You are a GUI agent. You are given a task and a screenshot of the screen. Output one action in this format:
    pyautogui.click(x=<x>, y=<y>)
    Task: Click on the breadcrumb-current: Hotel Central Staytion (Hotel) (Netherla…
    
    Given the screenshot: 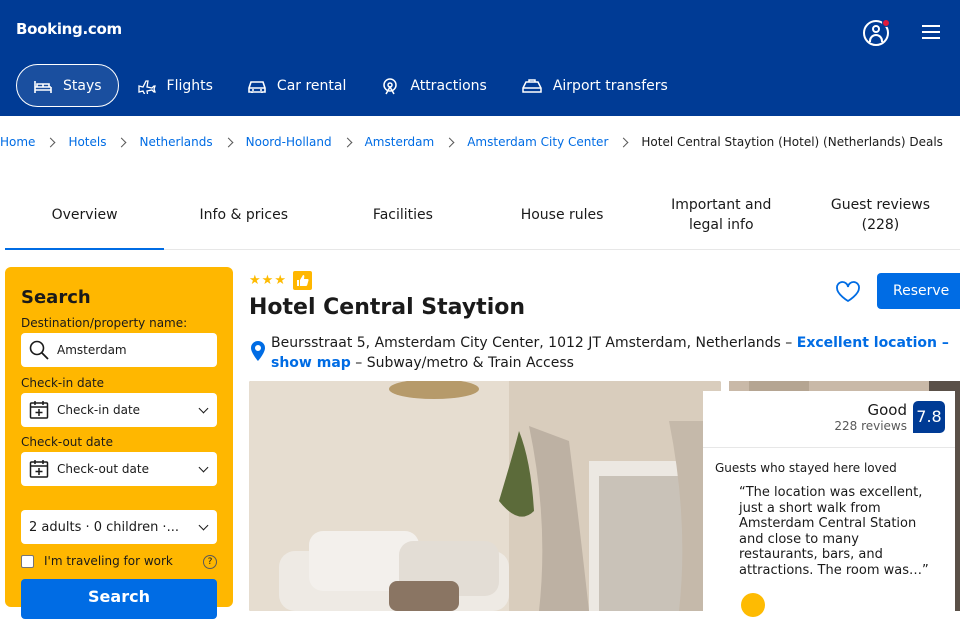 What is the action you would take?
    pyautogui.click(x=792, y=142)
    